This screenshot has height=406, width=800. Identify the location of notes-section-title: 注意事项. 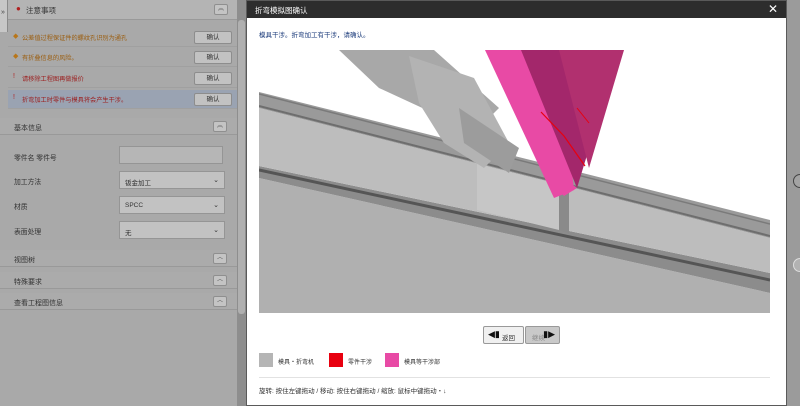
(41, 10).